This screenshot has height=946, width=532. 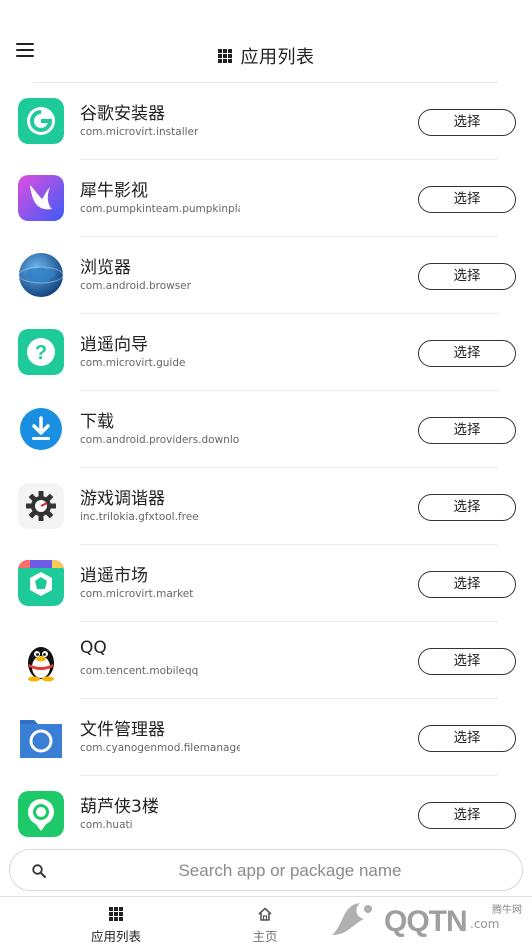 I want to click on gear-tuner-icon, so click(x=41, y=506).